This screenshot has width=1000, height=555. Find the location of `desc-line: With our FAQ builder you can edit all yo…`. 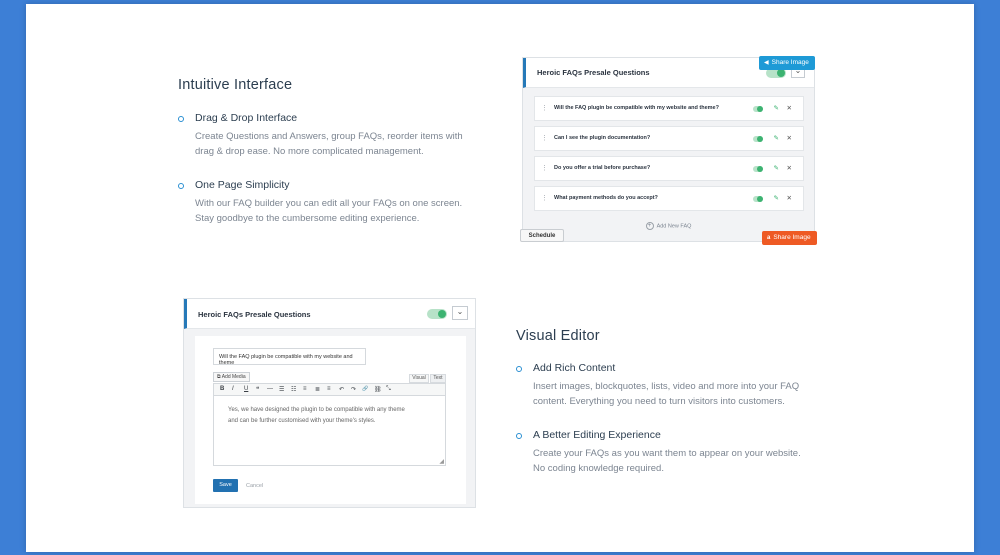

desc-line: With our FAQ builder you can edit all yo… is located at coordinates (329, 203).